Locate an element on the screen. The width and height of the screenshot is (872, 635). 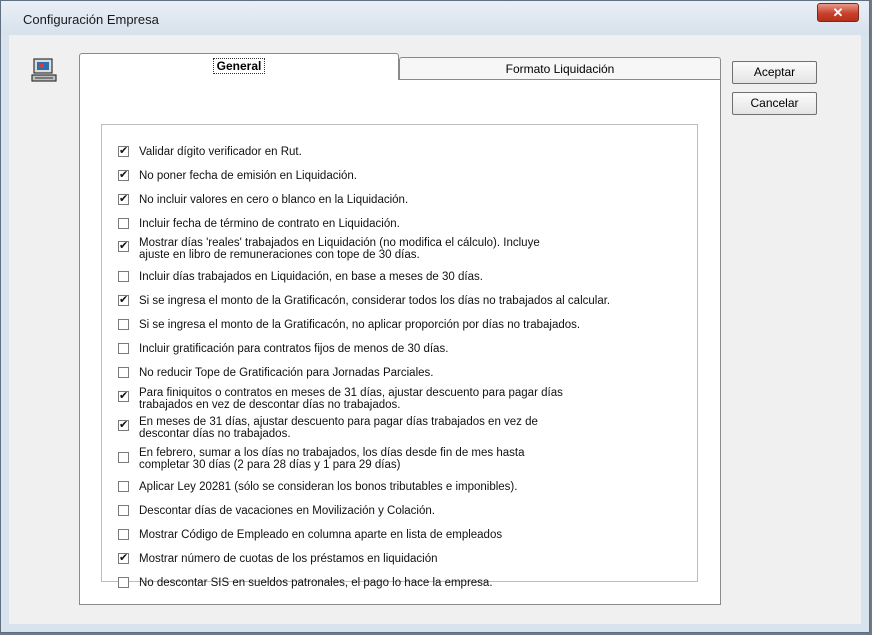
tab-general-label: General is located at coordinates (239, 66).